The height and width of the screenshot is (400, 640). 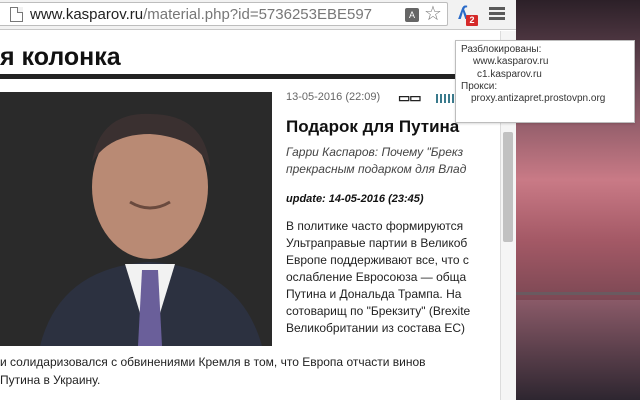 I want to click on page-title: я колонка, so click(x=60, y=57).